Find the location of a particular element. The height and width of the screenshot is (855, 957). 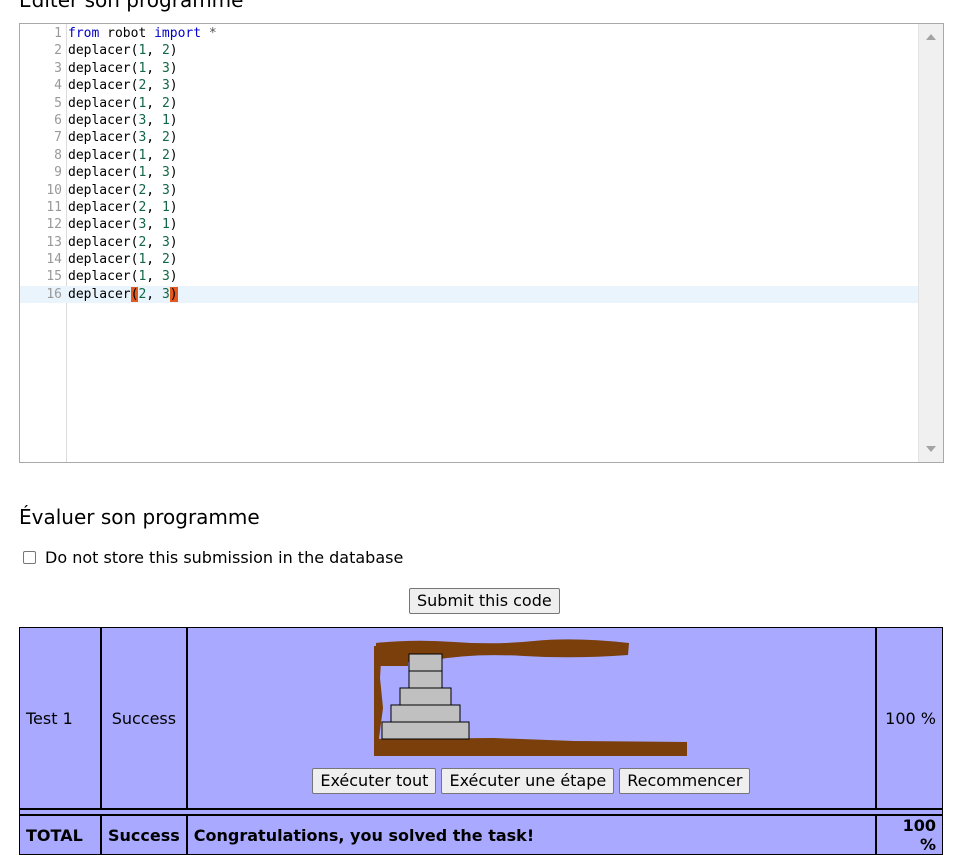

code-text: from robot import * is located at coordinates (142, 33).